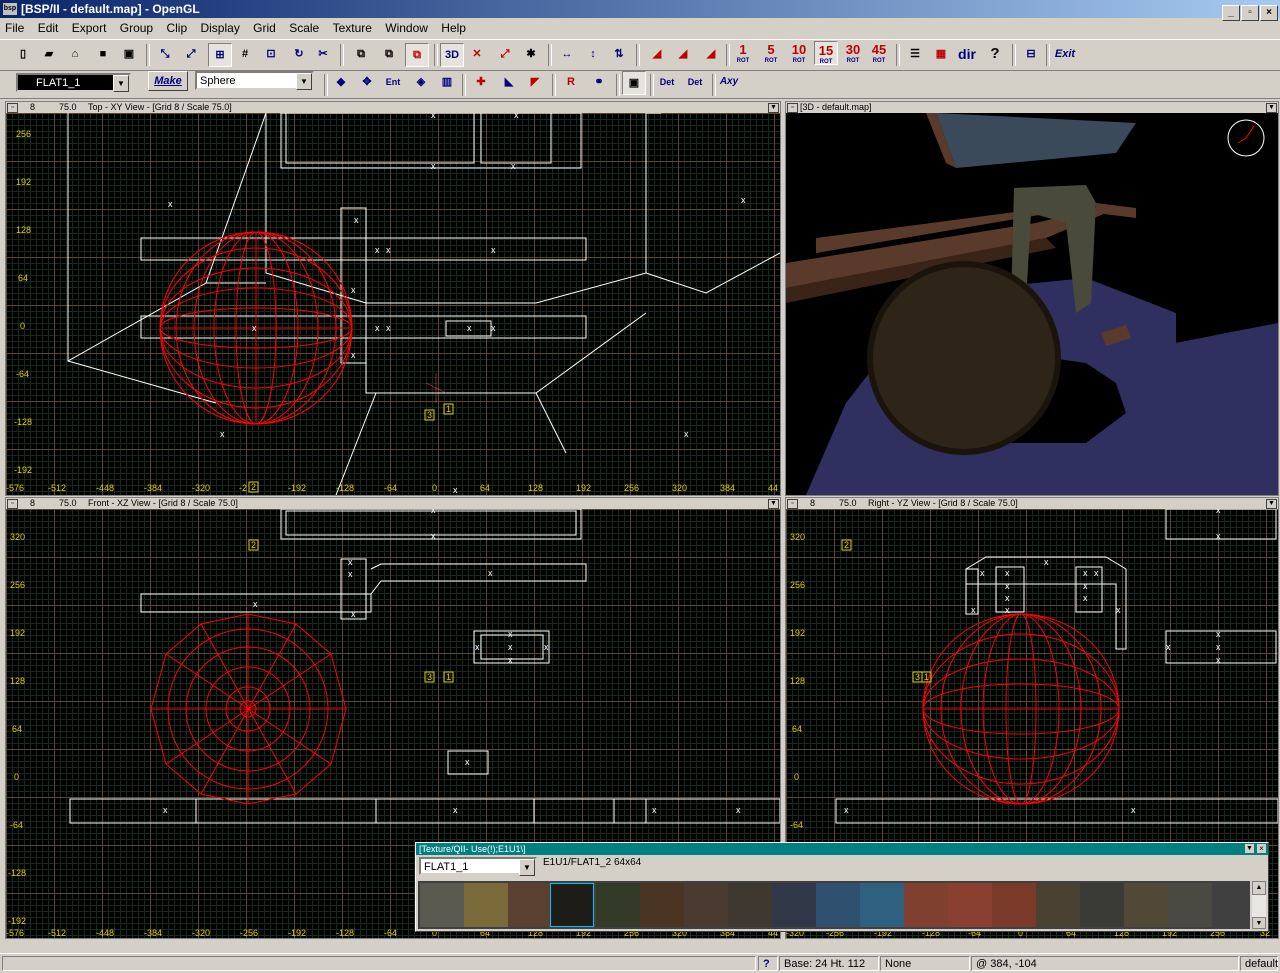 This screenshot has width=1280, height=973. I want to click on menu-file: File, so click(14, 28).